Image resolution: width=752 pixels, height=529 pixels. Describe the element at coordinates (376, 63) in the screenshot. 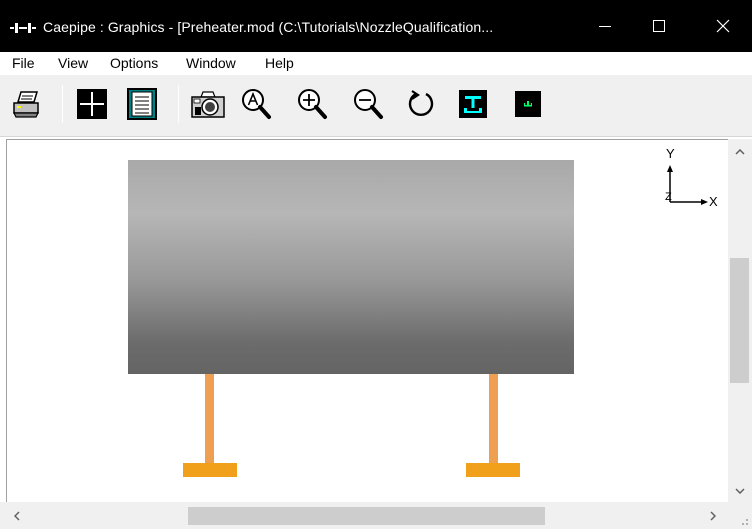

I see `menu-bar: File View Options Window Help` at that location.